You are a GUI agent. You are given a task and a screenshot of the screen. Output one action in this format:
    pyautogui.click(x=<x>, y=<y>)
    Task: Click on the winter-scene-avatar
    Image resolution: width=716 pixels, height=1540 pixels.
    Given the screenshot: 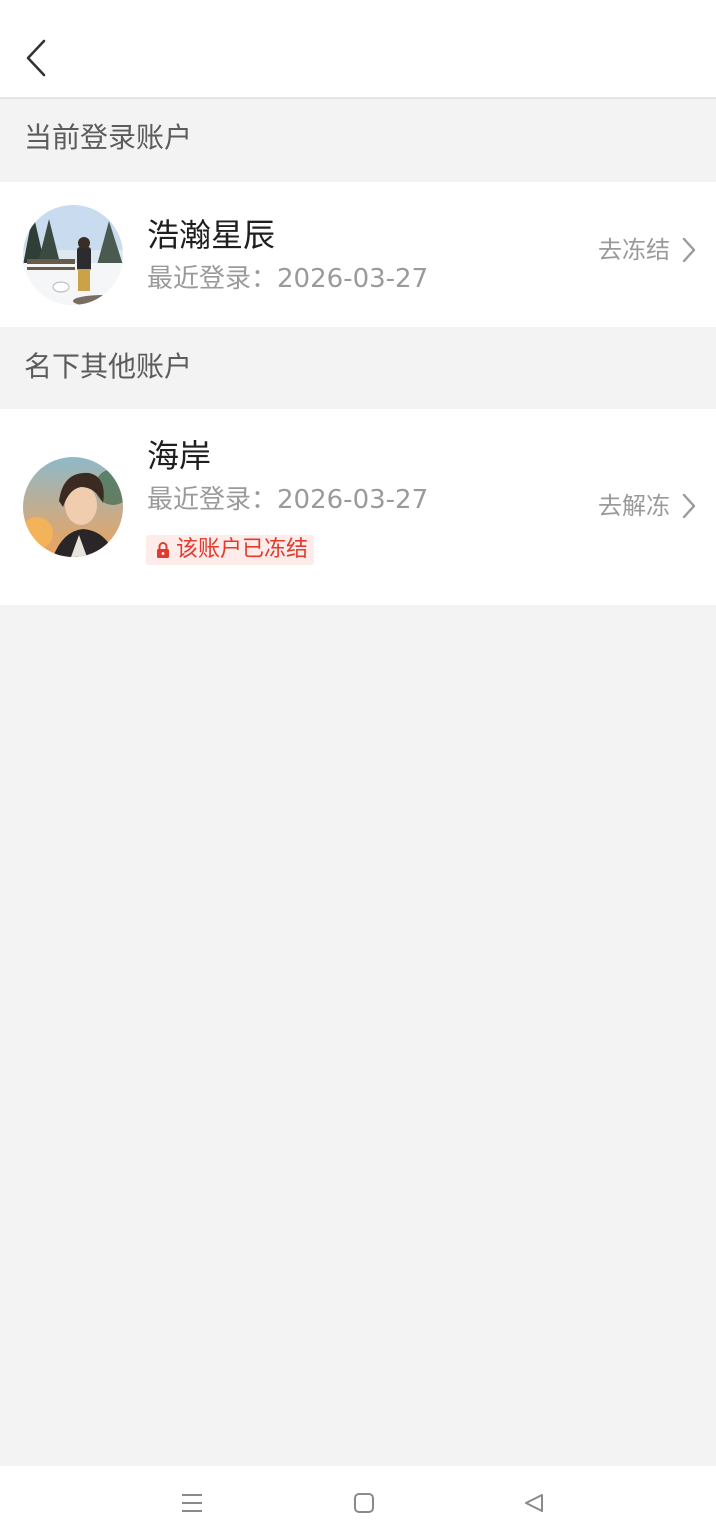 What is the action you would take?
    pyautogui.click(x=73, y=255)
    